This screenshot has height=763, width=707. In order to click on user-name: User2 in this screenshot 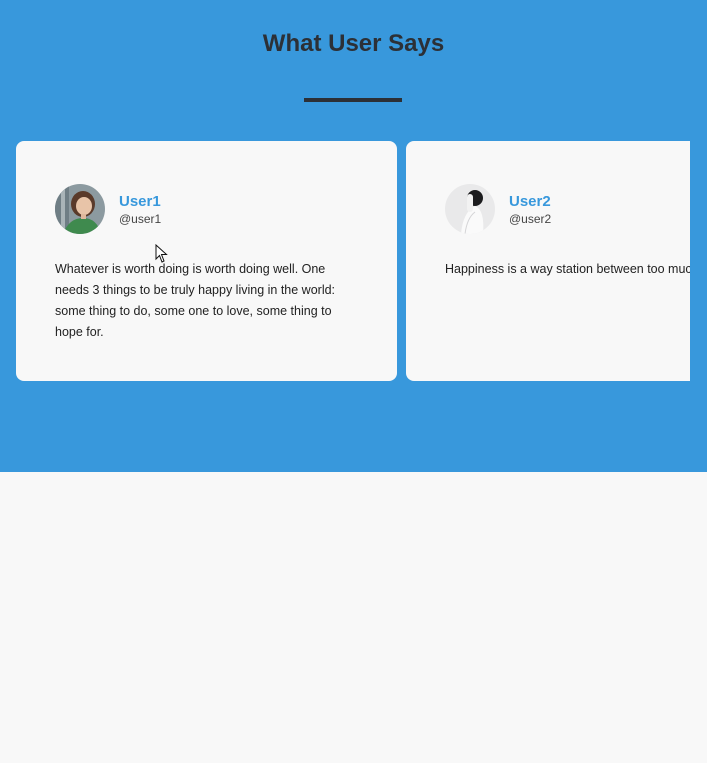, I will do `click(530, 201)`.